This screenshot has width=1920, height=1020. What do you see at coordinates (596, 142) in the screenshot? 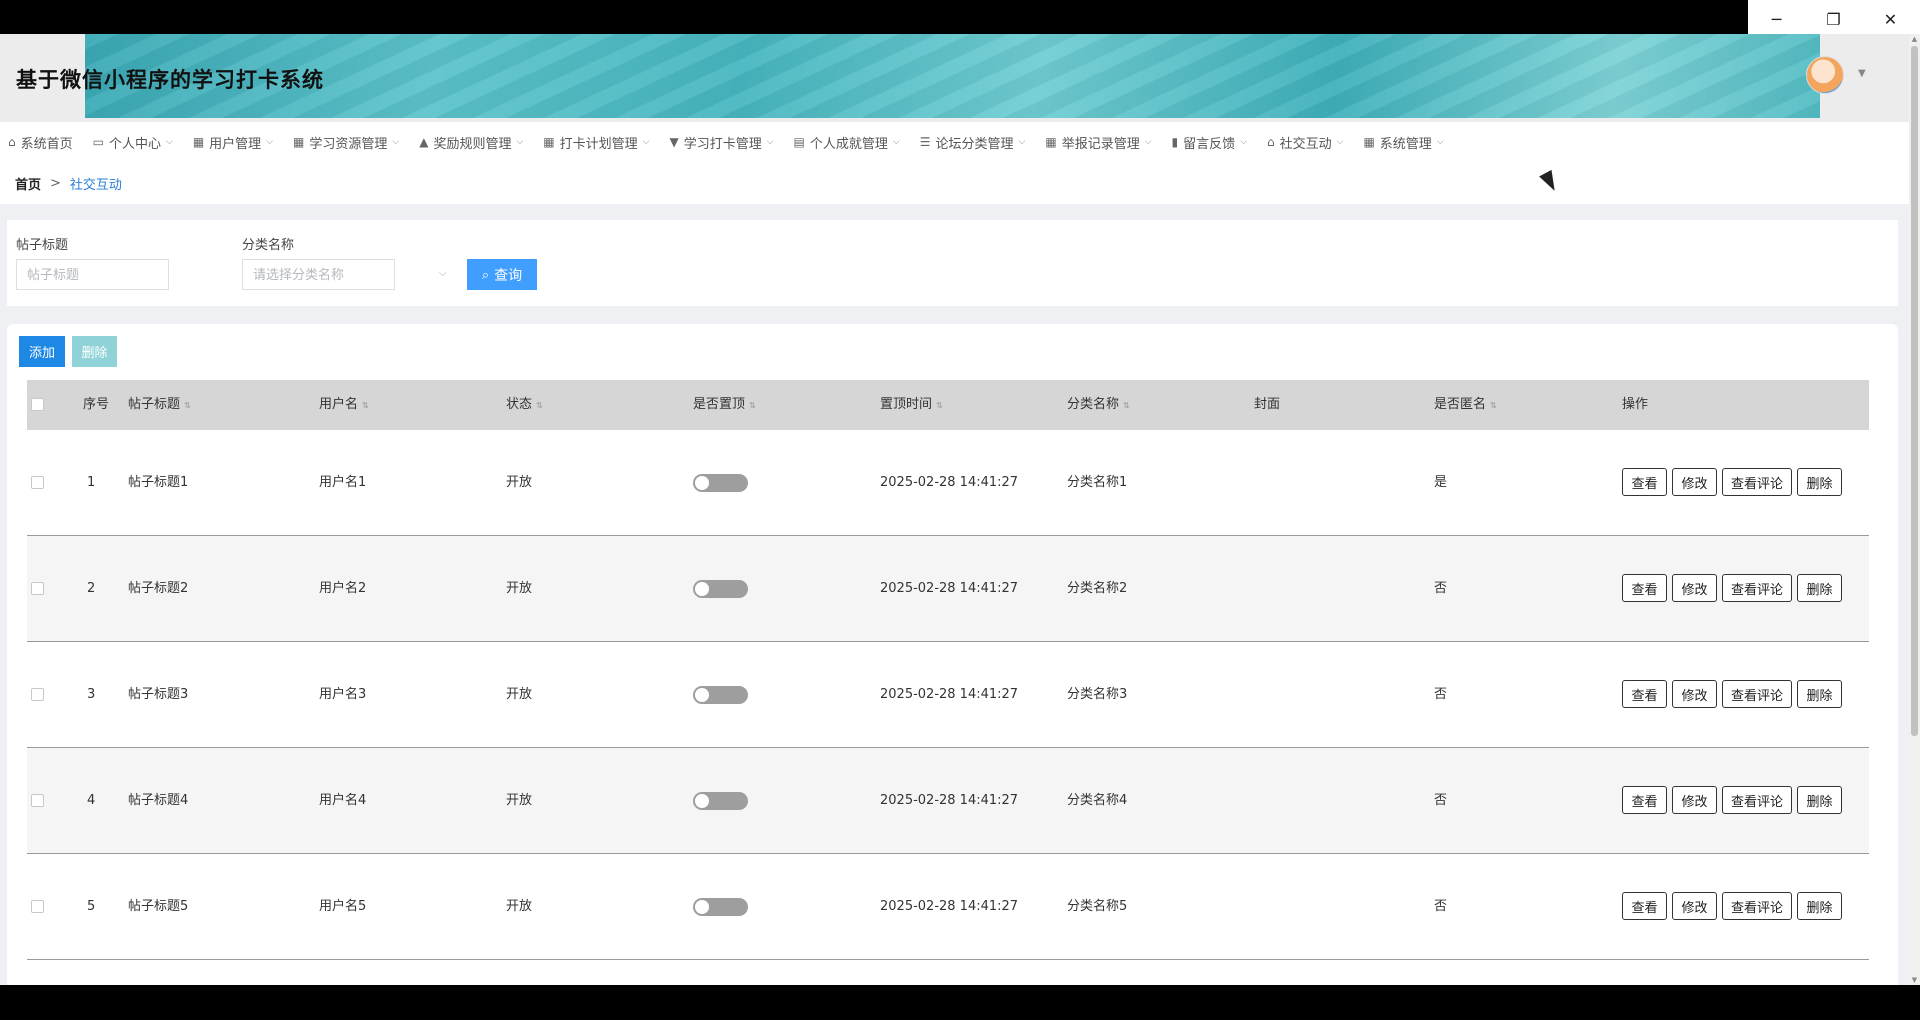
I see `nav-item-5: ▦ 打卡计划管理 ⌵` at bounding box center [596, 142].